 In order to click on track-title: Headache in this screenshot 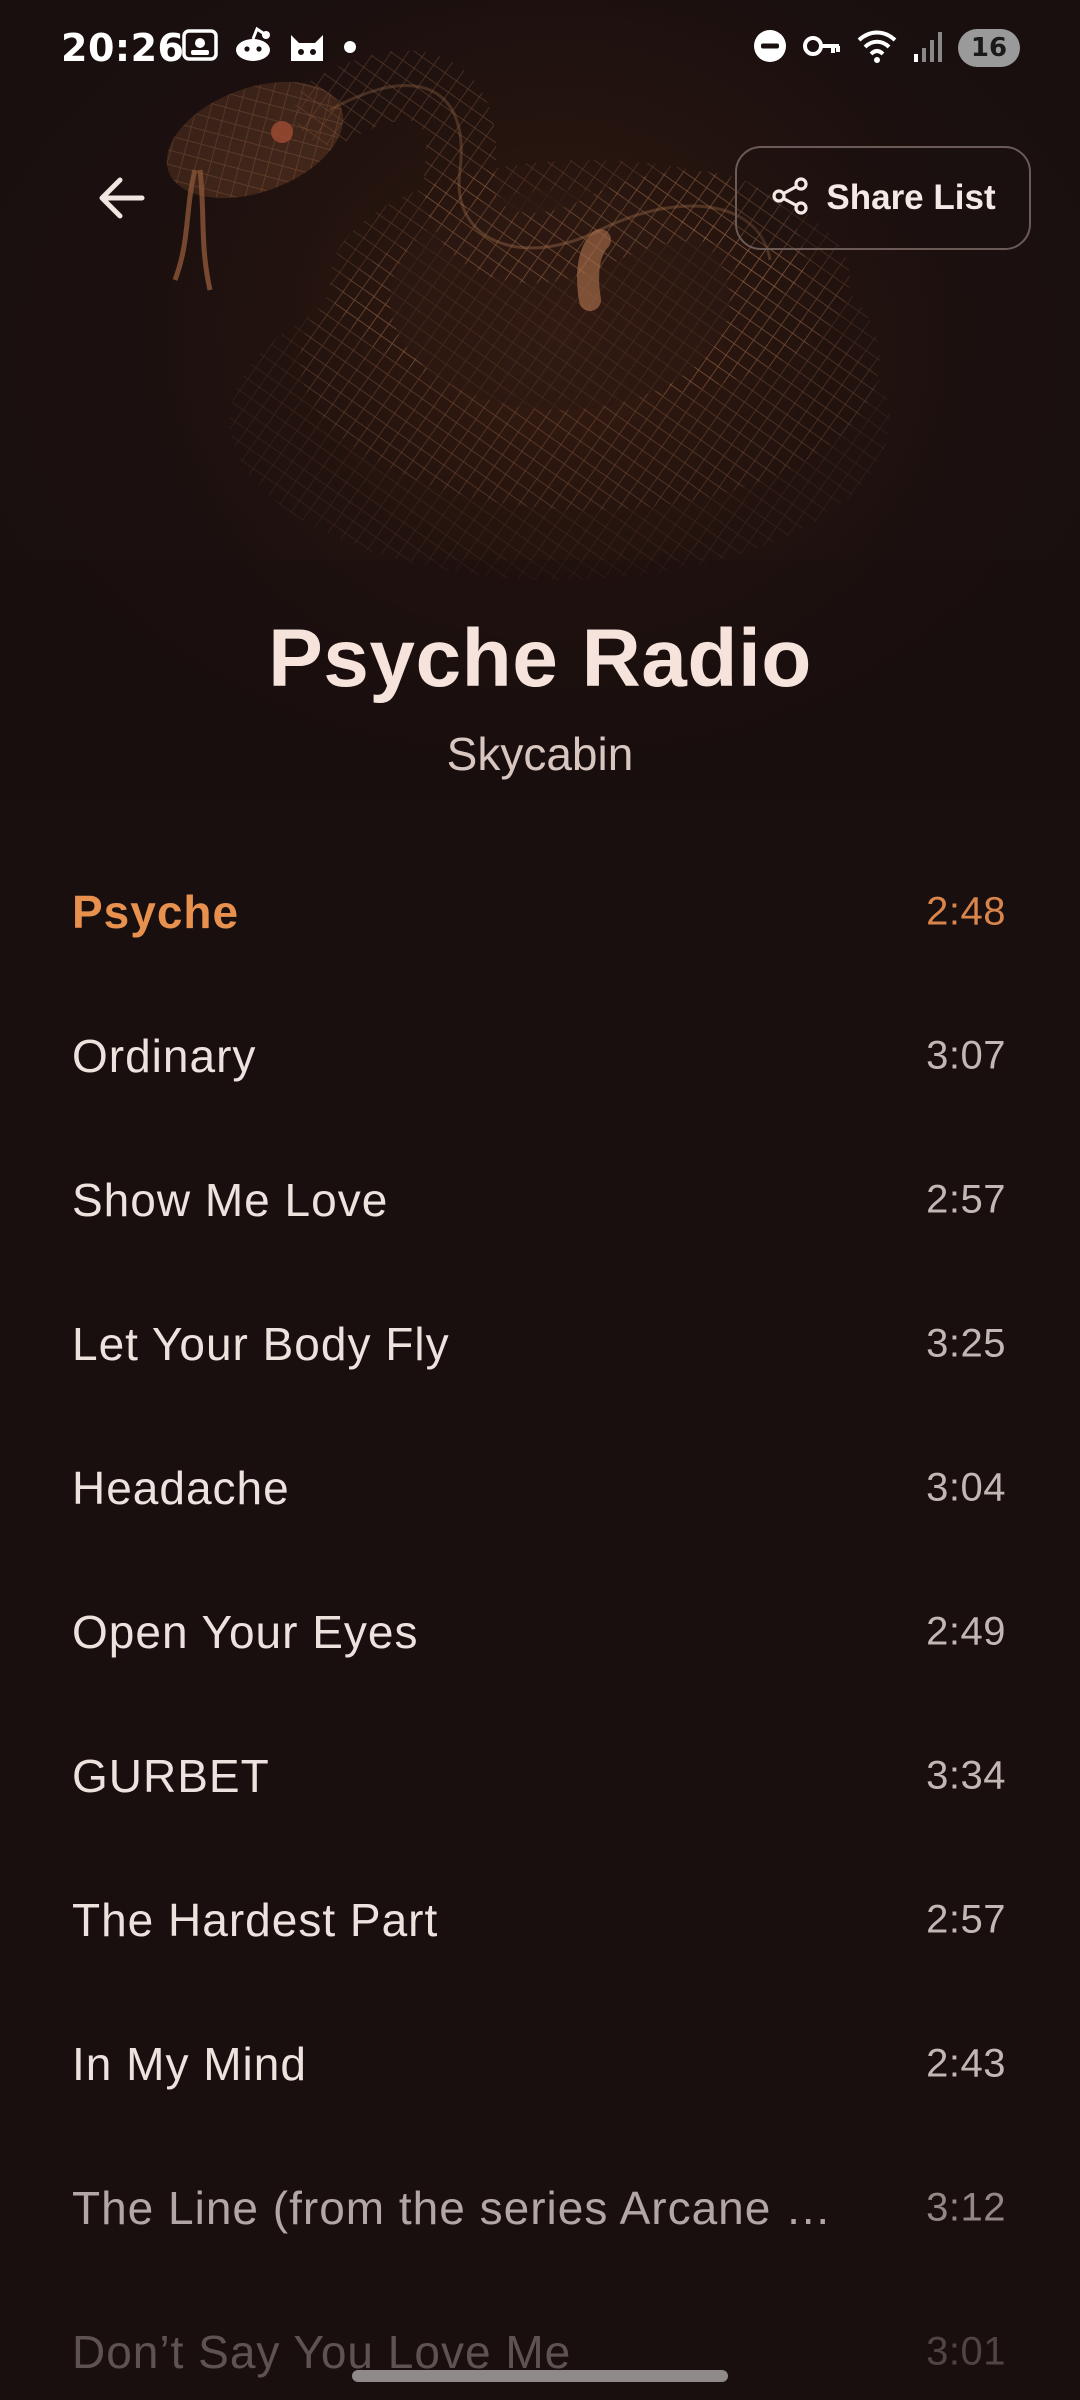, I will do `click(181, 1488)`.